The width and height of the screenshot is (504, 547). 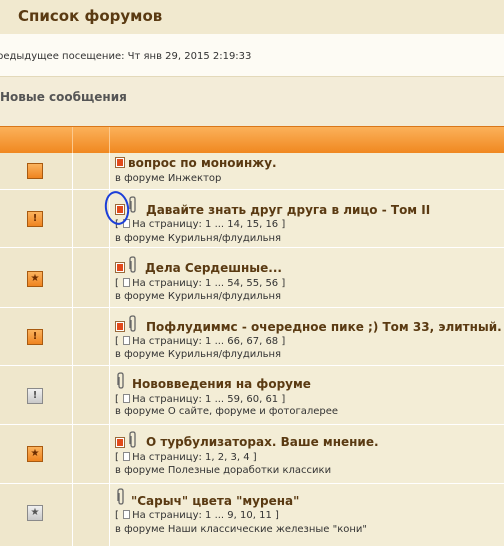 I want to click on topic-pagination: [ На страницу: 1 ... 54, 55, 56 ], so click(x=200, y=283).